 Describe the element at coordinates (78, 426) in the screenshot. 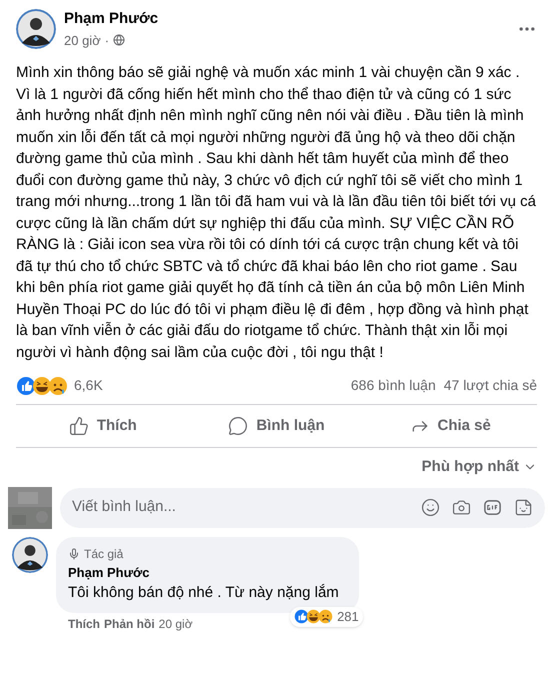

I see `thumbs-up-icon` at that location.